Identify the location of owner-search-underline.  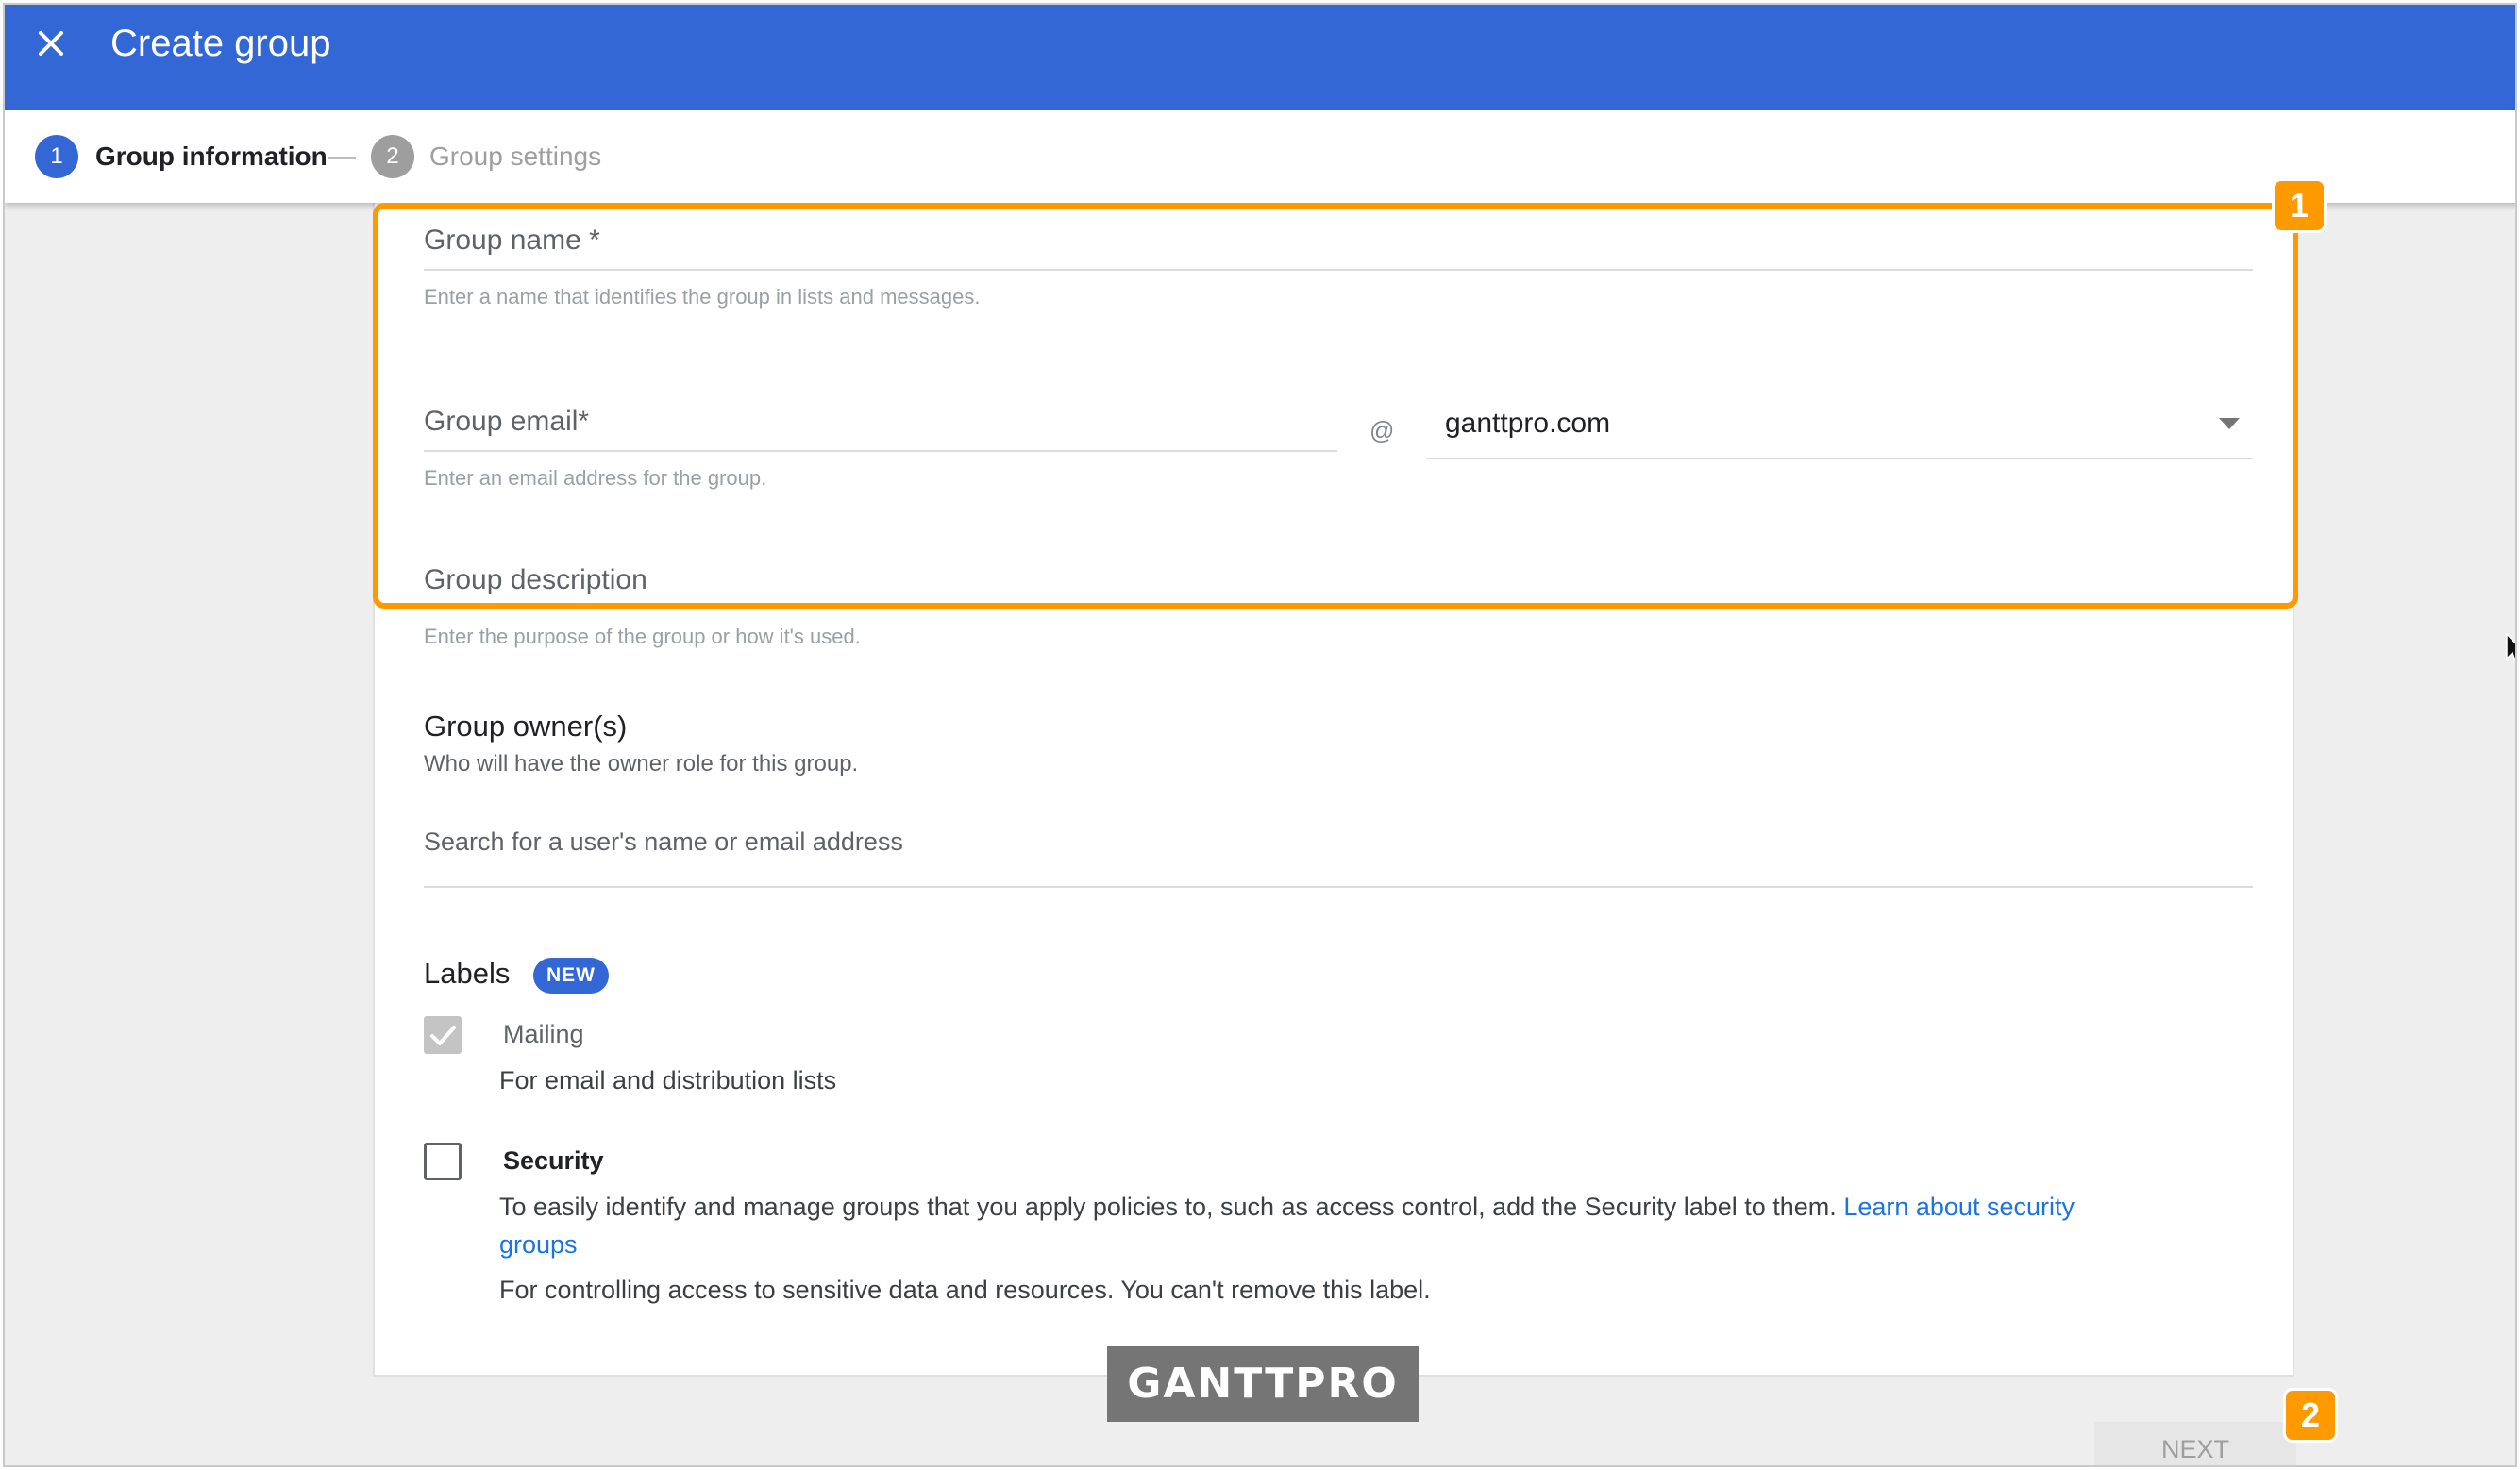
(1338, 887).